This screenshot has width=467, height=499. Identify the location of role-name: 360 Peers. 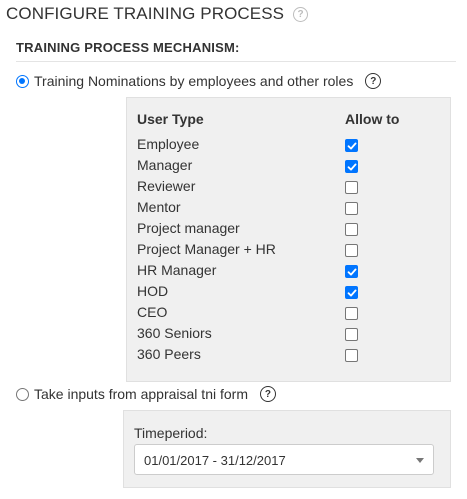
(169, 354).